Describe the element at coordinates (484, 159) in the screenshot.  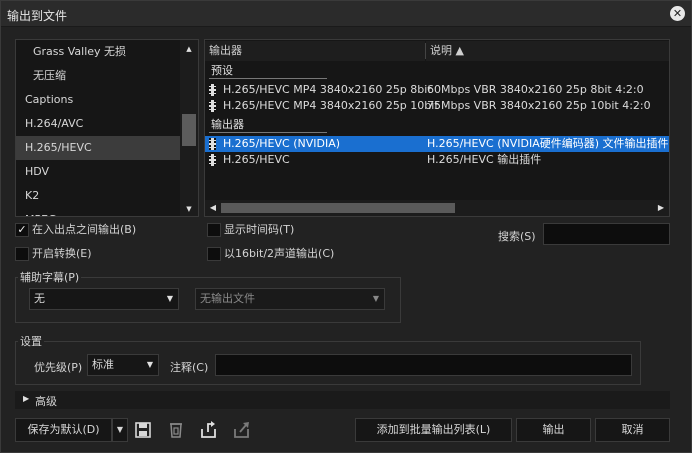
I see `exporter-description: H.265/HEVC 输出插件` at that location.